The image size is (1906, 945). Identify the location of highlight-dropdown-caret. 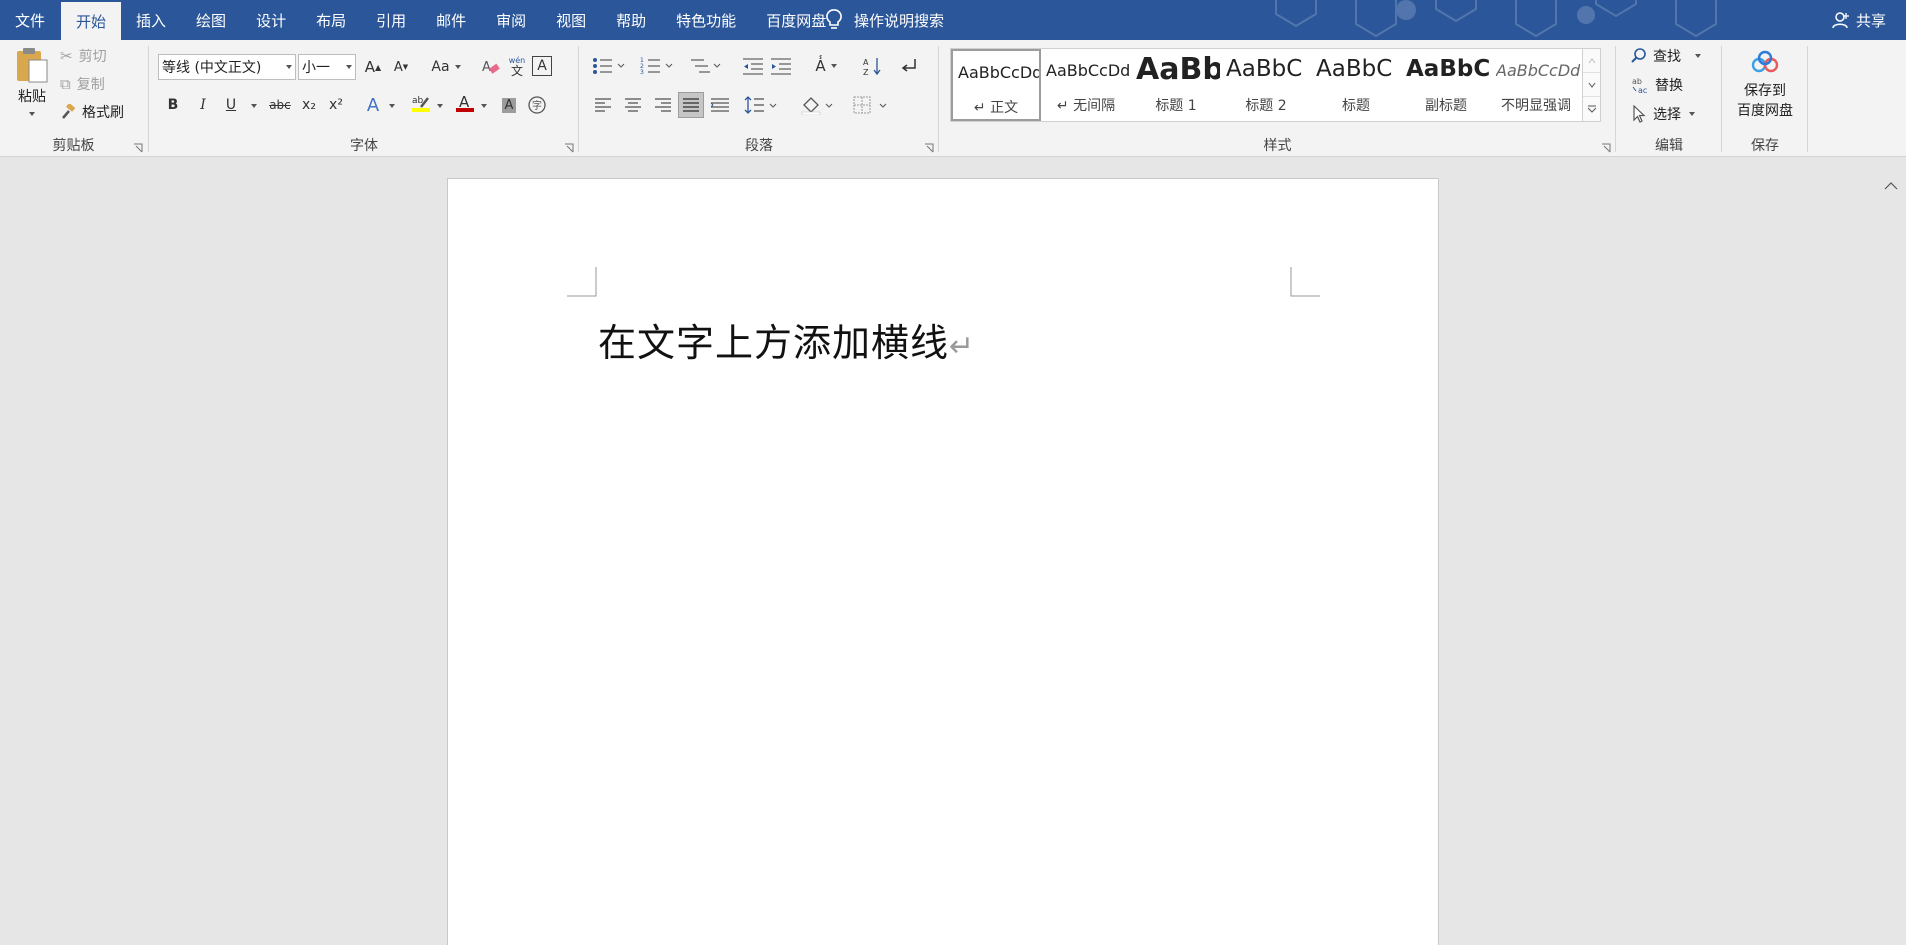
(440, 106).